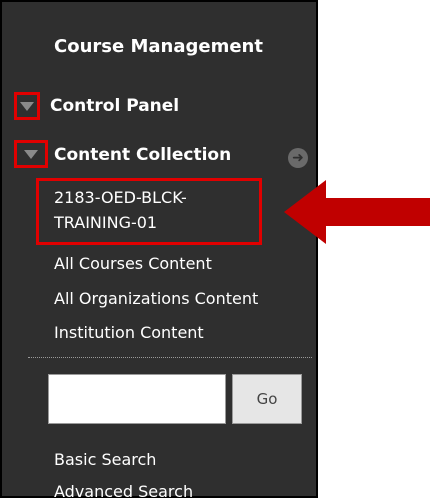  I want to click on link-advanced-search: Advanced Search, so click(123, 491).